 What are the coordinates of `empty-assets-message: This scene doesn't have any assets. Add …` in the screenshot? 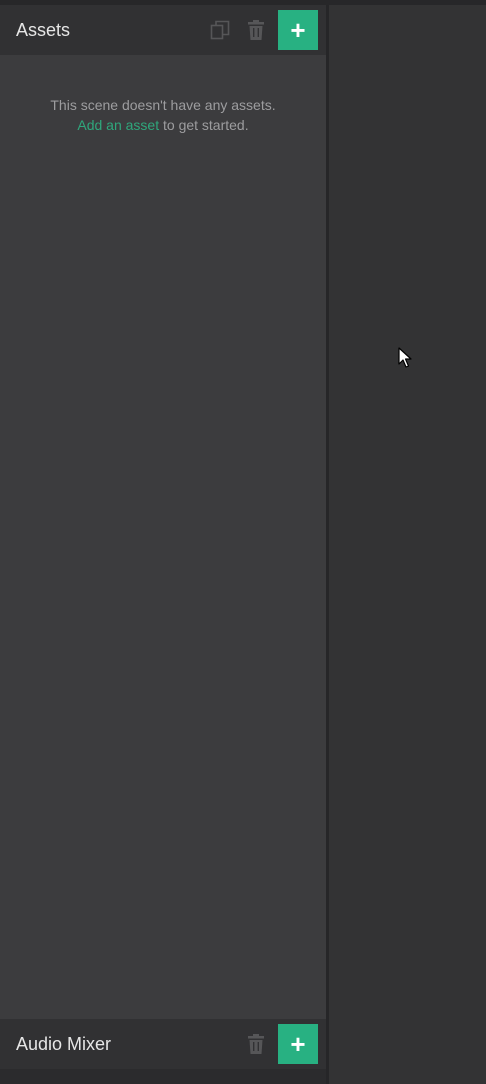 It's located at (163, 115).